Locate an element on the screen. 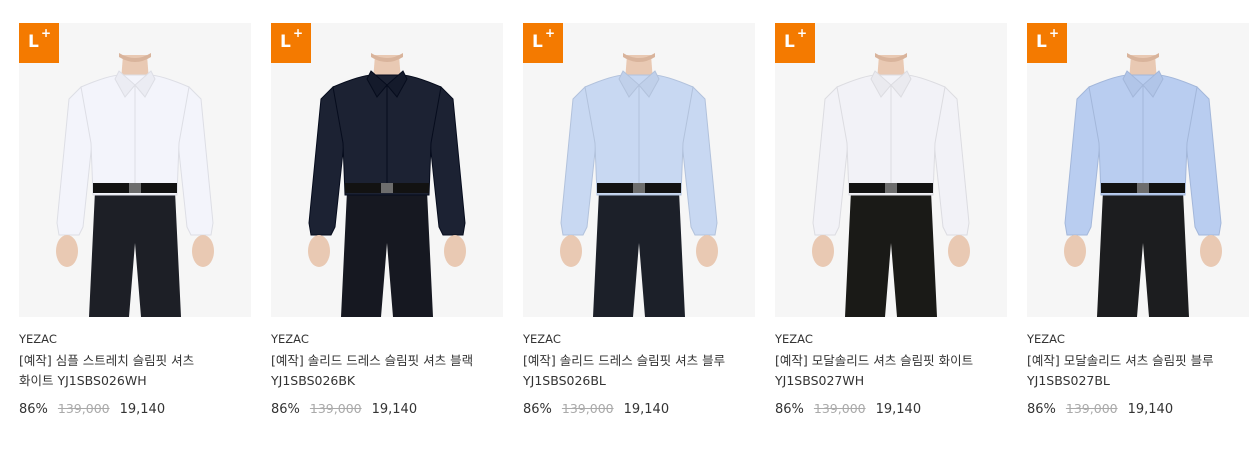 This screenshot has width=1249, height=452. product-name: [예작] 솔리드 드레스 슬림핏 셔츠 블랙 YJ1SBS026BK is located at coordinates (373, 371).